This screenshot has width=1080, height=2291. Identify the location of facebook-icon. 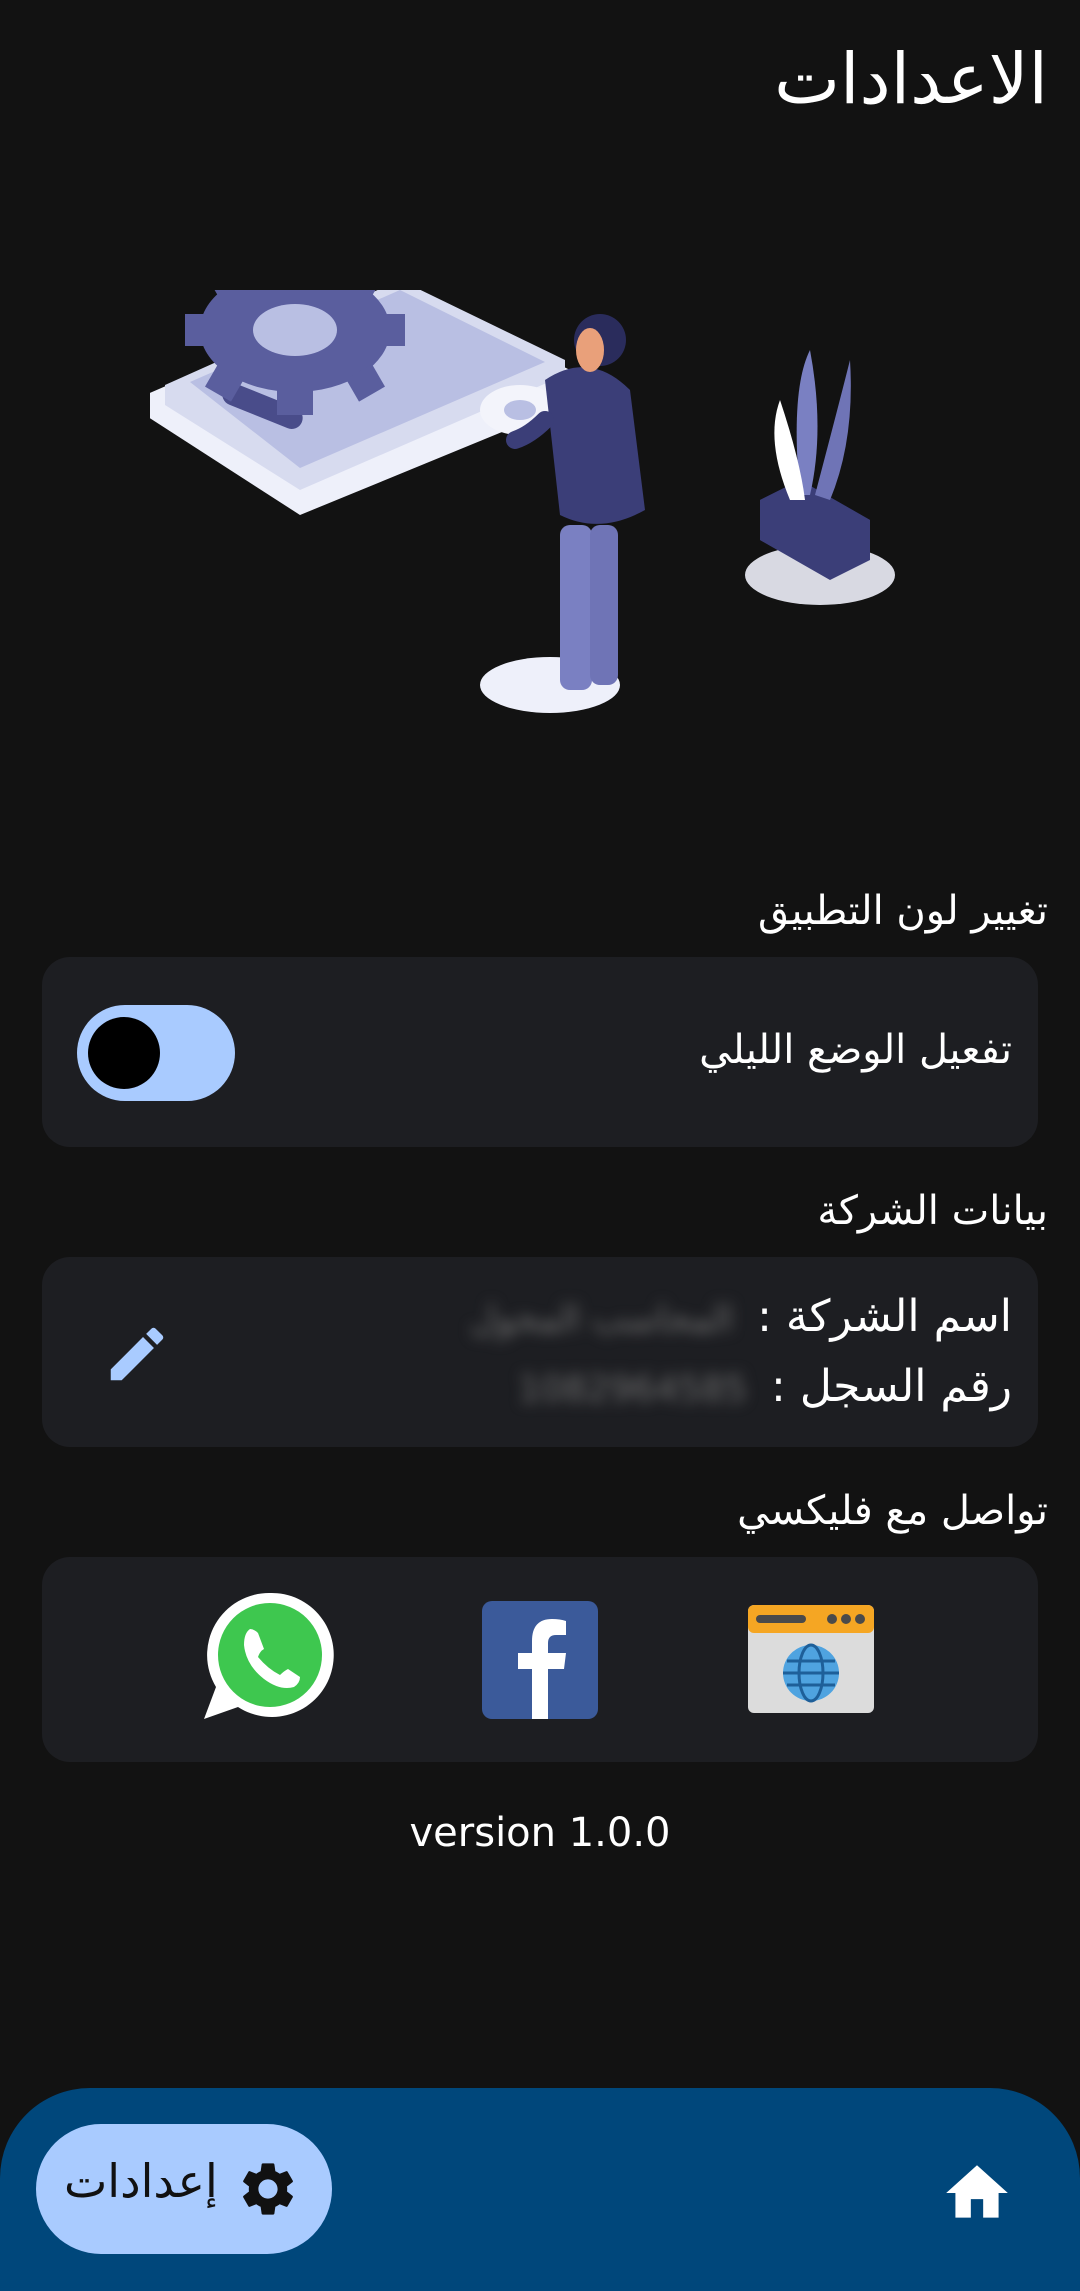
(540, 1660).